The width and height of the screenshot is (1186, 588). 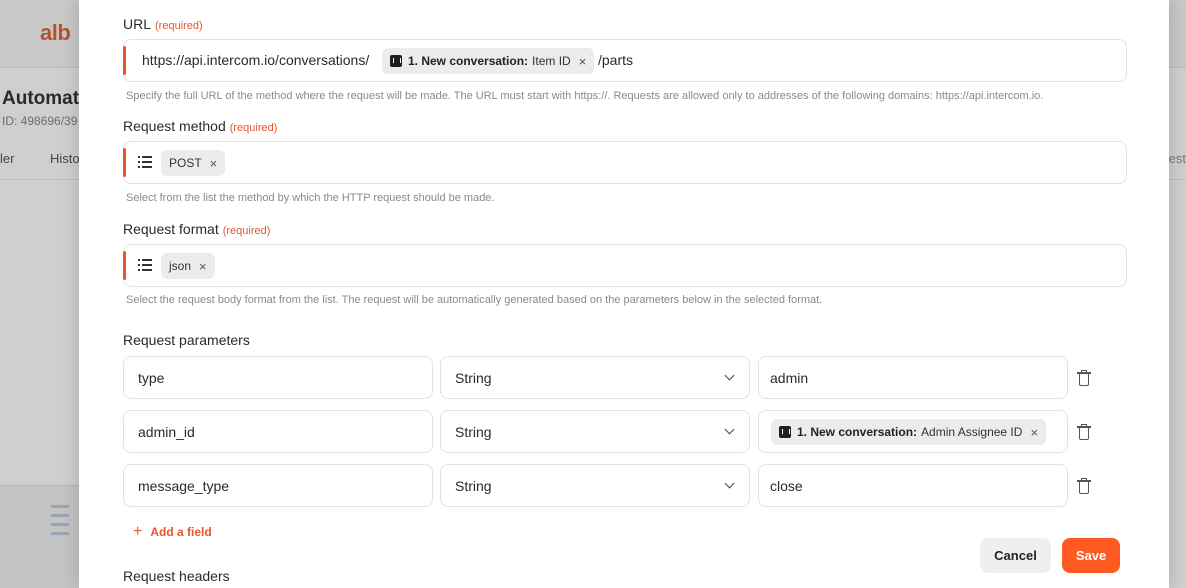 I want to click on add-field-button: + Add a field, so click(x=172, y=532).